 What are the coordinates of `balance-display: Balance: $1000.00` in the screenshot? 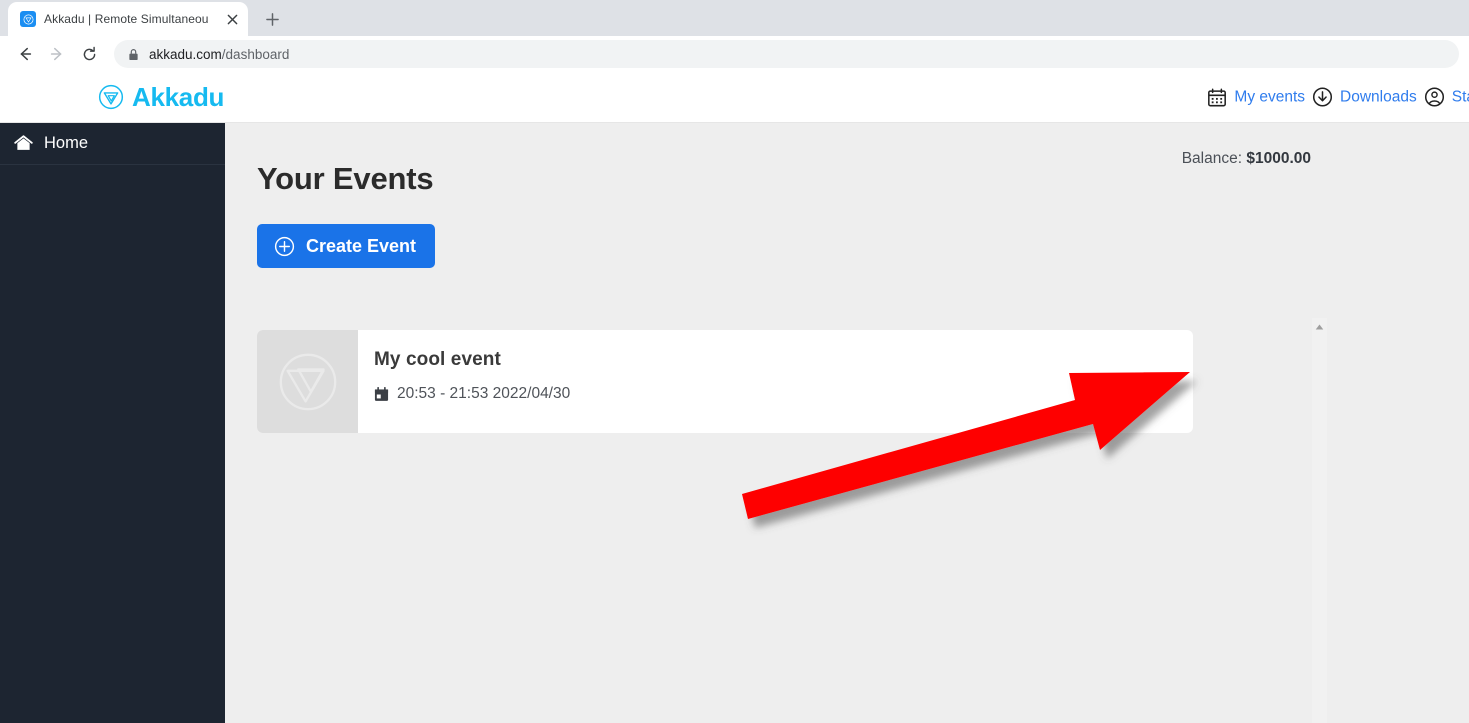 It's located at (1246, 159).